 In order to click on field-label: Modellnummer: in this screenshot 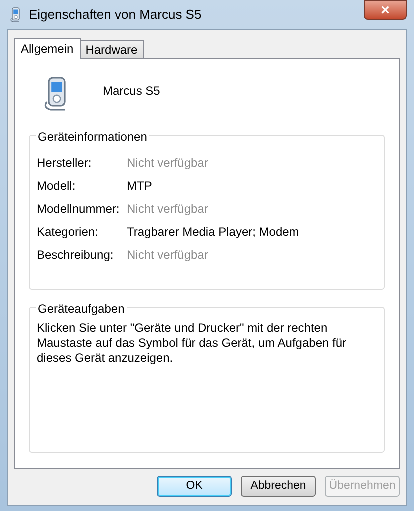, I will do `click(79, 209)`.